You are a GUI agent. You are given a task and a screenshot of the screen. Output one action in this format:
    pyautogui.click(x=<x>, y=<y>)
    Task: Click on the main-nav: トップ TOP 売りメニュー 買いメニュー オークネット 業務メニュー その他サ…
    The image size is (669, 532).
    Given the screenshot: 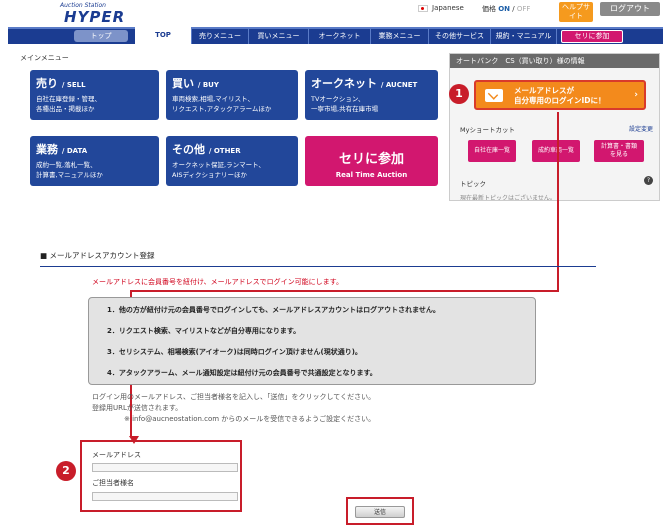 What is the action you would take?
    pyautogui.click(x=335, y=35)
    